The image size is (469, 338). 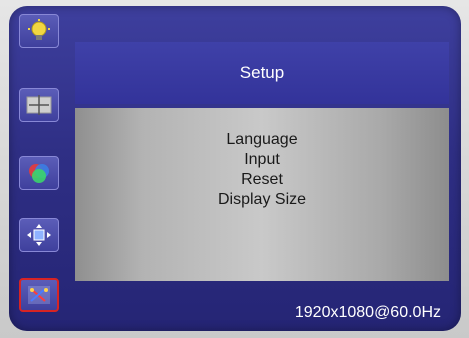 I want to click on page-title: Setup, so click(x=262, y=72).